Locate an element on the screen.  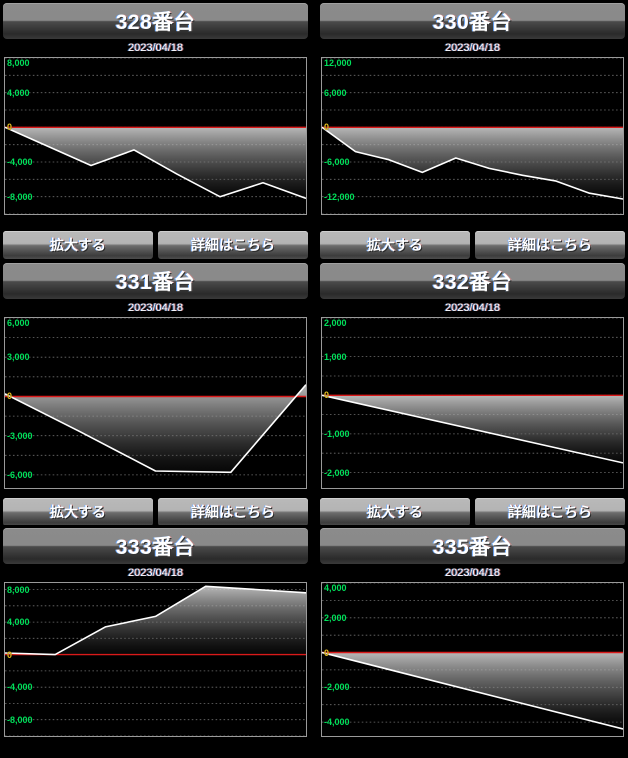
panel-header: 330番台 is located at coordinates (472, 21).